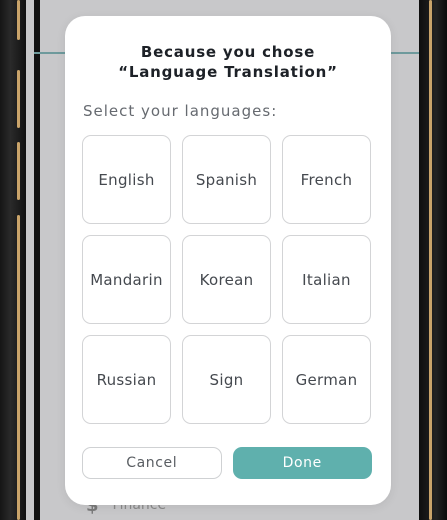 This screenshot has height=520, width=447. Describe the element at coordinates (326, 379) in the screenshot. I see `language-option-german: German` at that location.